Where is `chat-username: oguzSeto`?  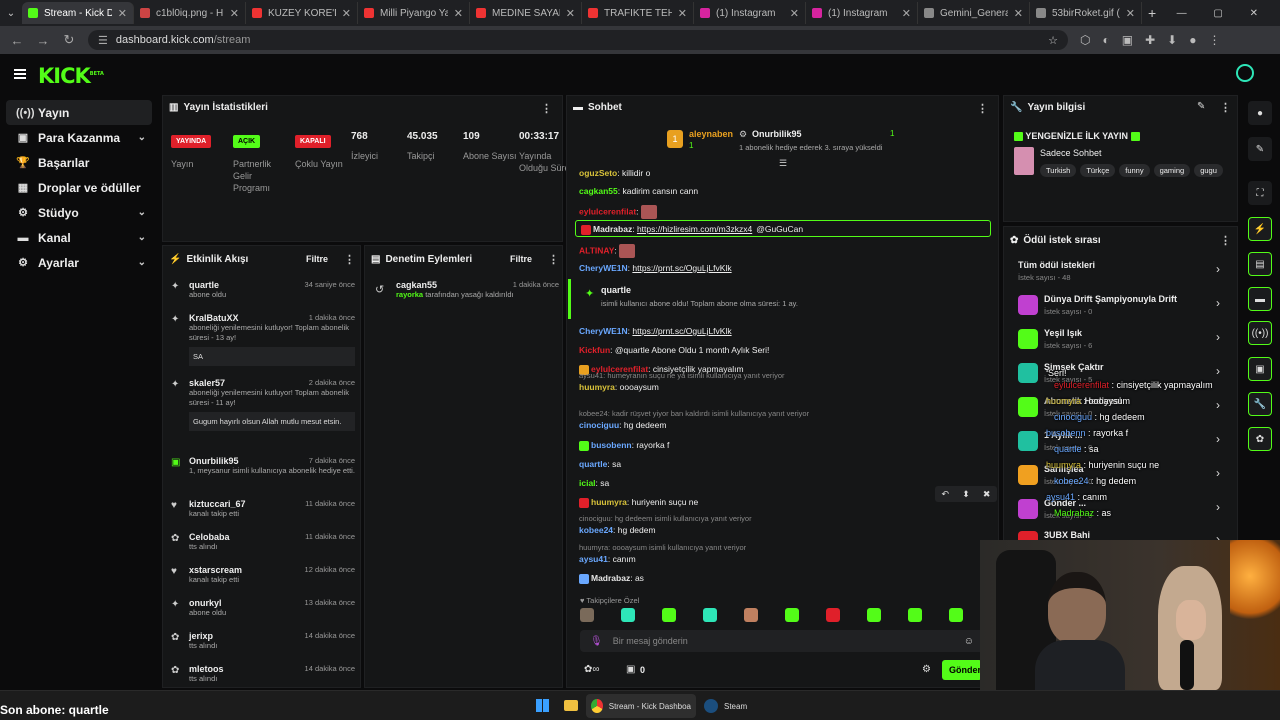 chat-username: oguzSeto is located at coordinates (598, 173).